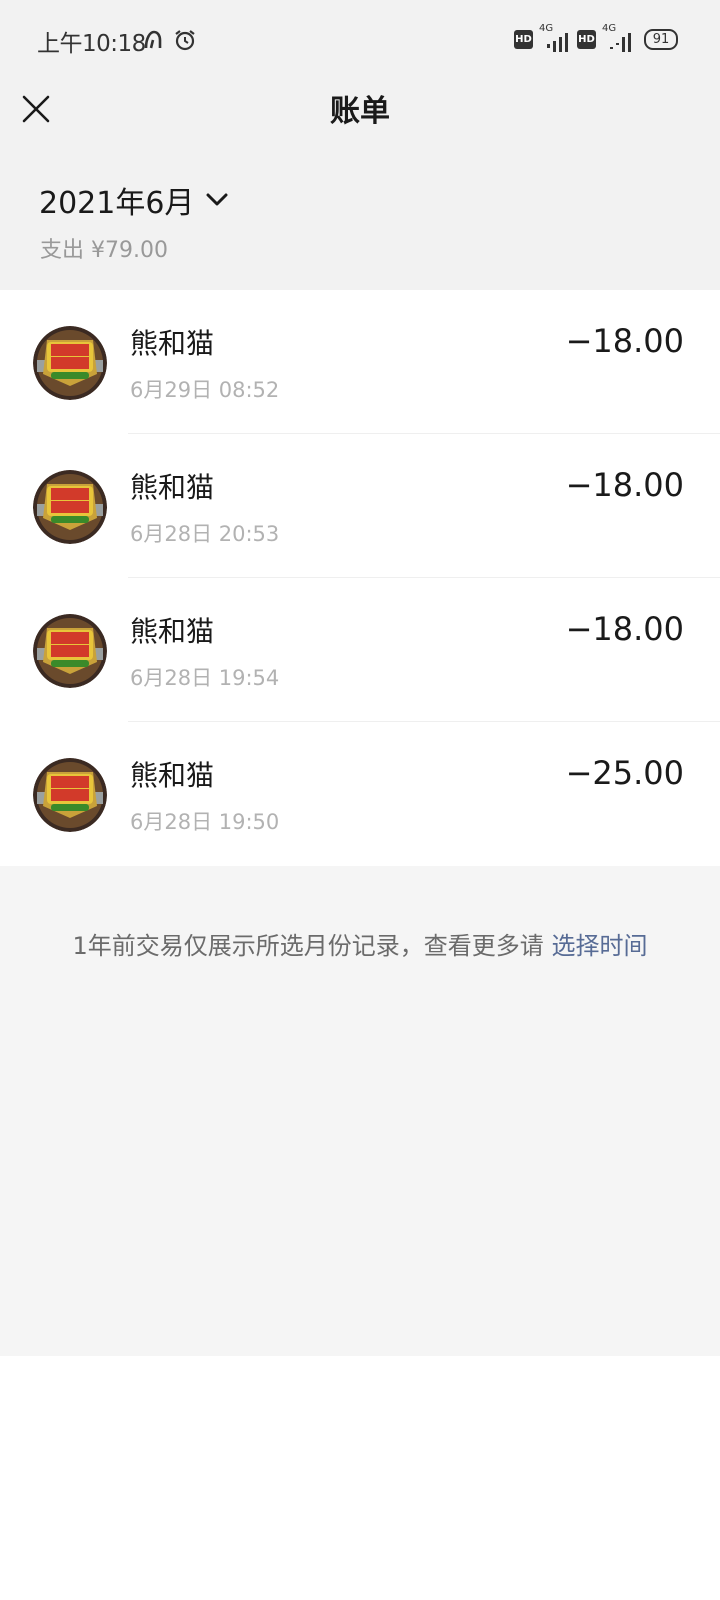 The image size is (720, 1600). I want to click on chevron-down-icon, so click(217, 199).